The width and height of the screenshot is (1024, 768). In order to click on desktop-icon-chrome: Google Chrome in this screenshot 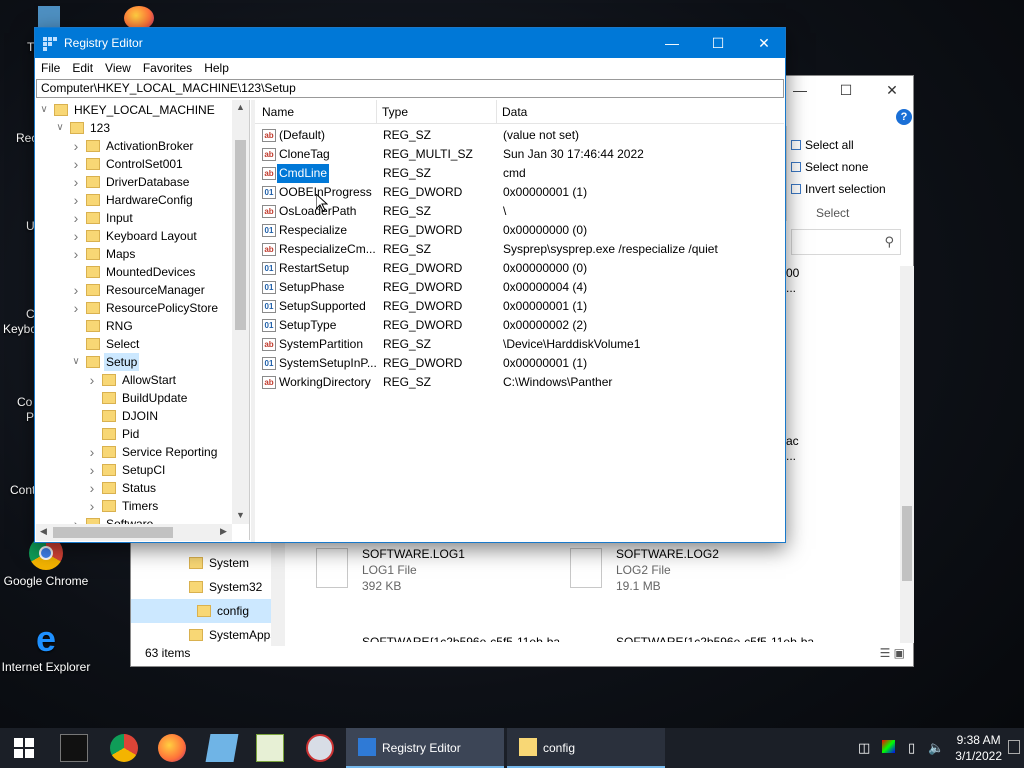, I will do `click(46, 562)`.